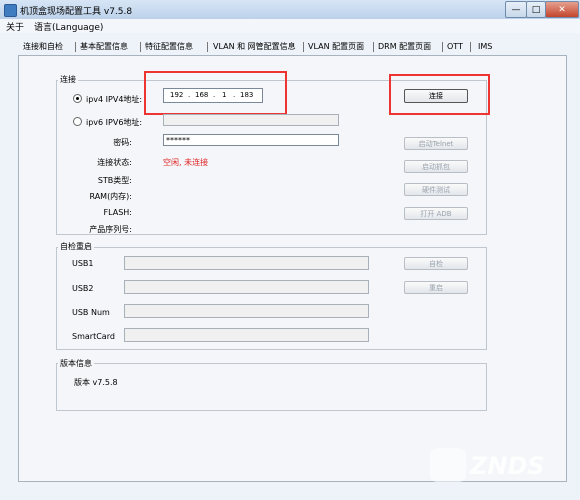 Image resolution: width=580 pixels, height=500 pixels. Describe the element at coordinates (76, 246) in the screenshot. I see `selfcheck-group-legend: 自检重启` at that location.